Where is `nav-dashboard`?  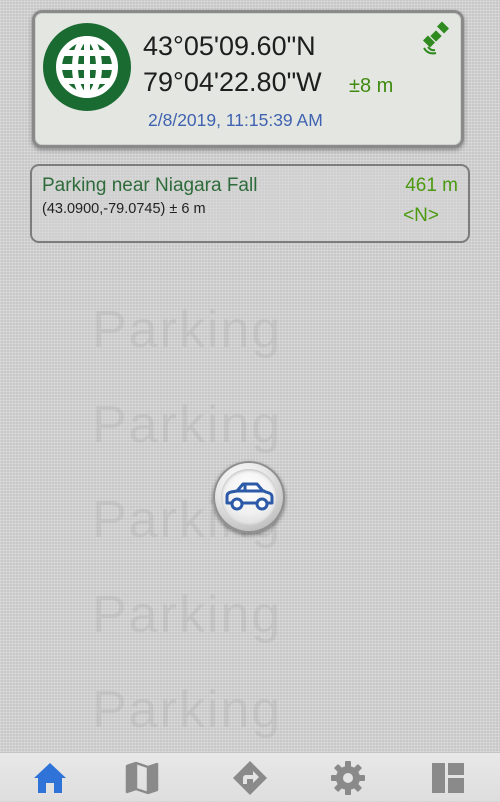 nav-dashboard is located at coordinates (448, 778).